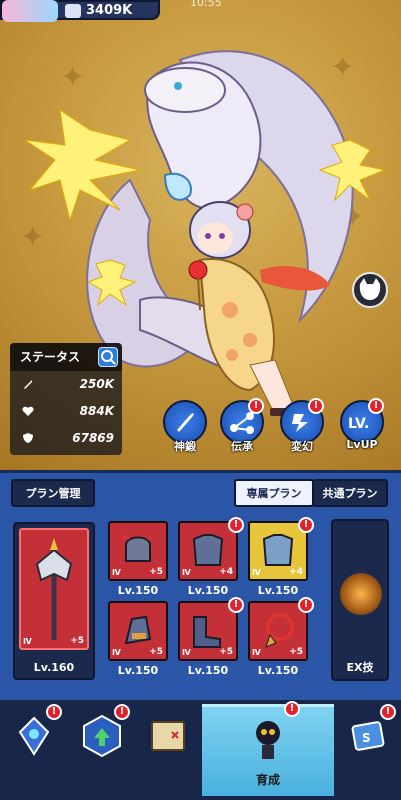 This screenshot has height=800, width=401. I want to click on attack-value: 250K, so click(96, 384).